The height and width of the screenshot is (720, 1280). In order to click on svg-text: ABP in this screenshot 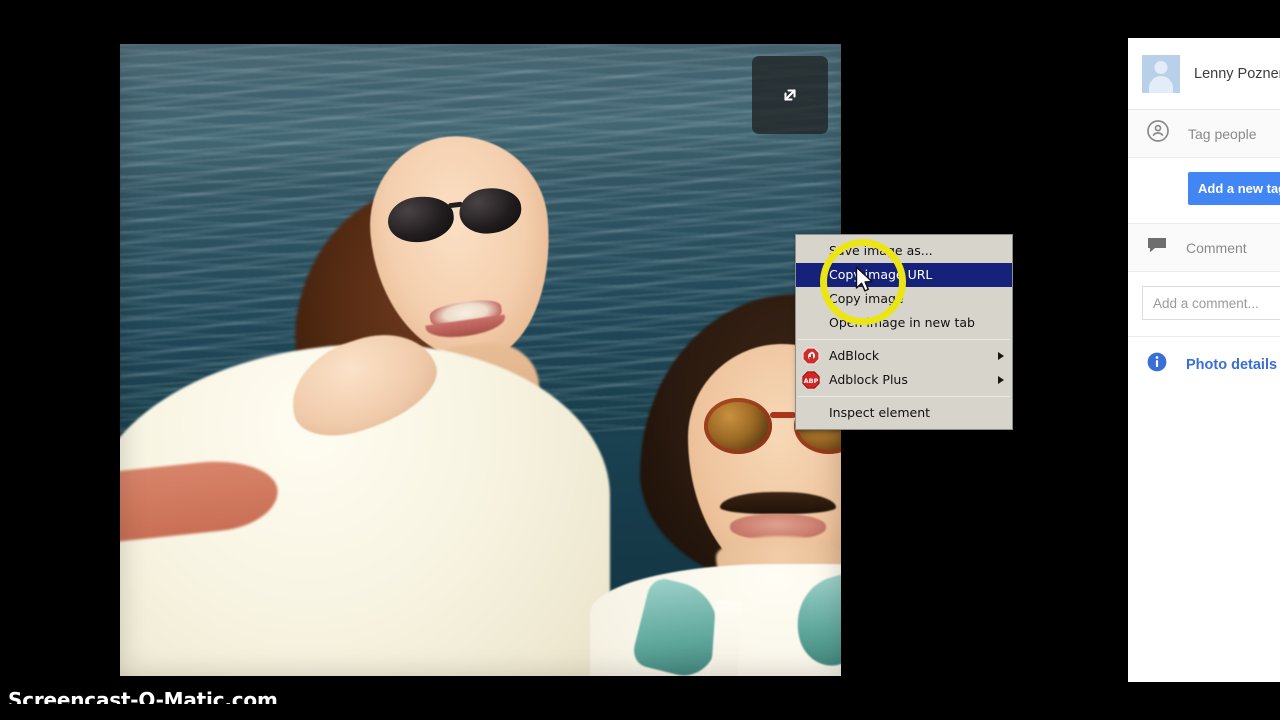, I will do `click(811, 381)`.